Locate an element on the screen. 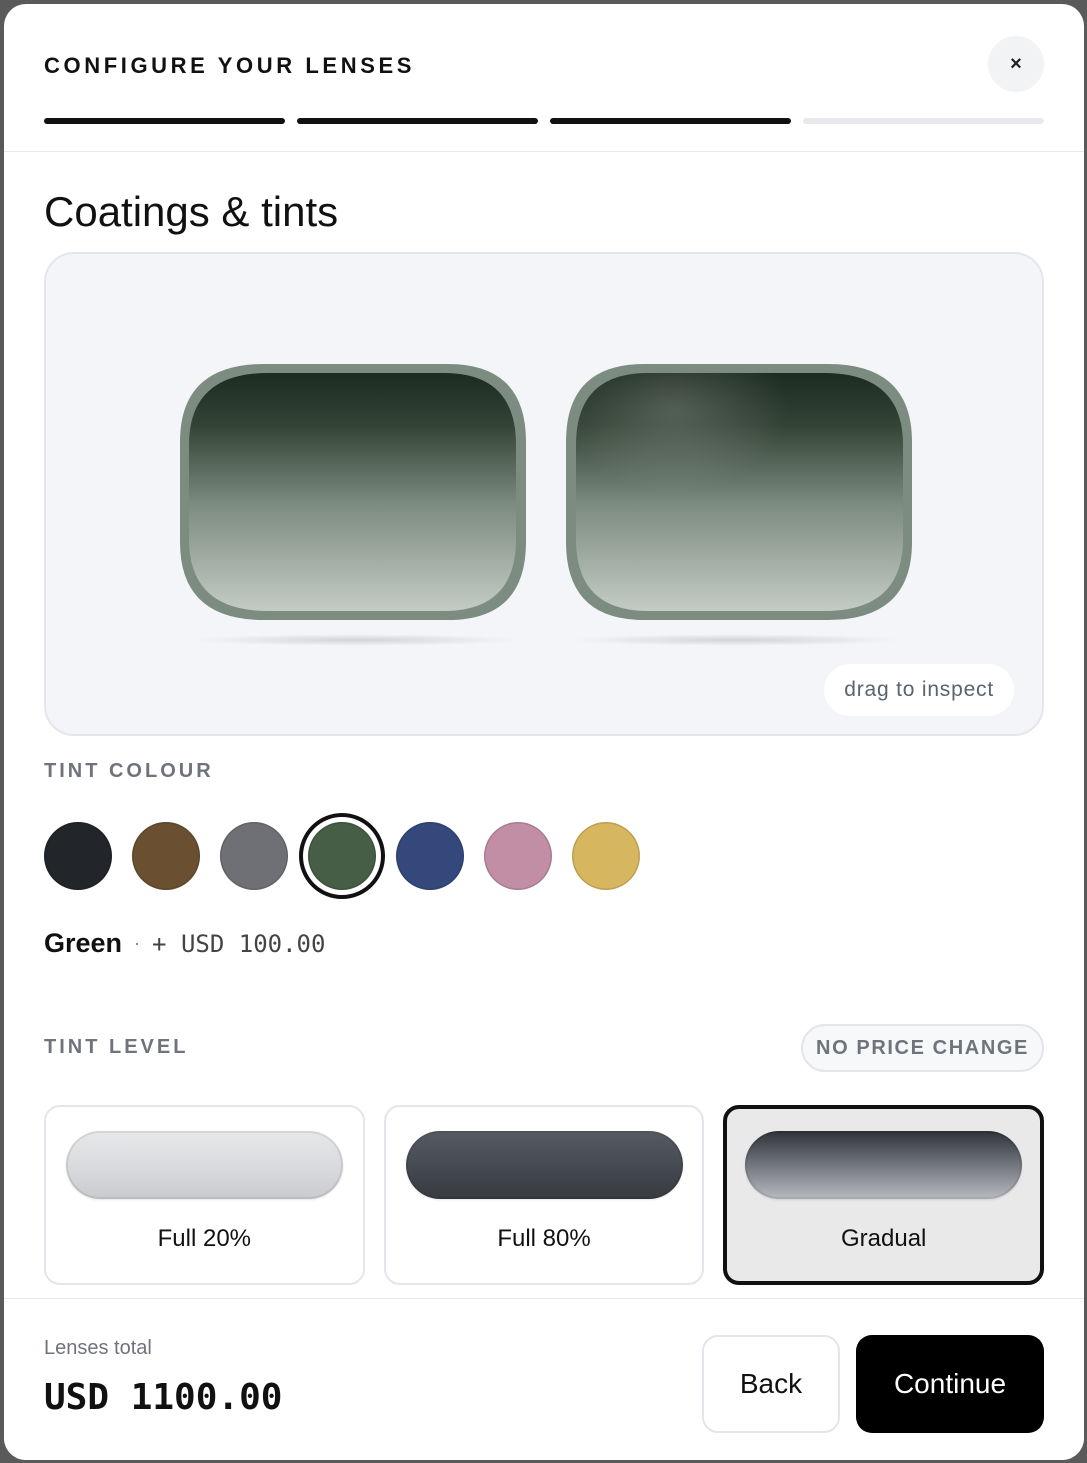  close-button: × is located at coordinates (1016, 64).